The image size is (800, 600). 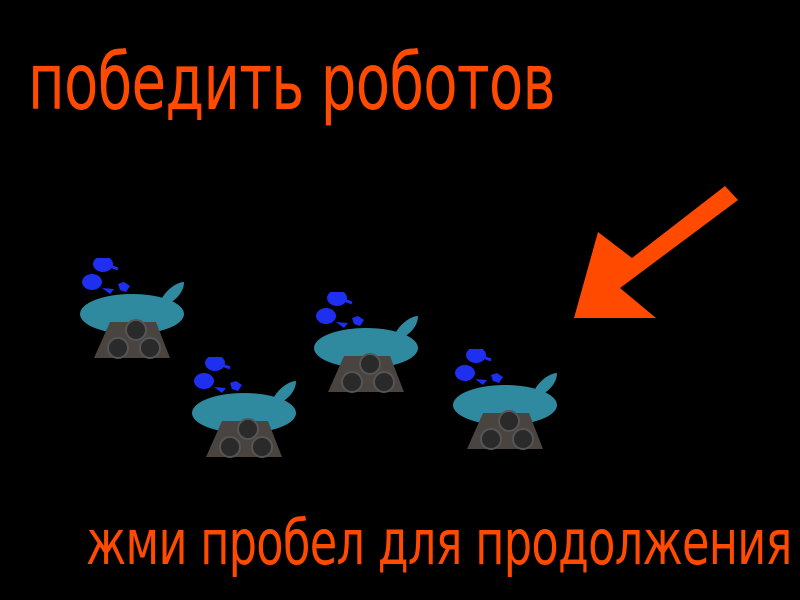 What do you see at coordinates (292, 83) in the screenshot?
I see `screen-title: победить роботов` at bounding box center [292, 83].